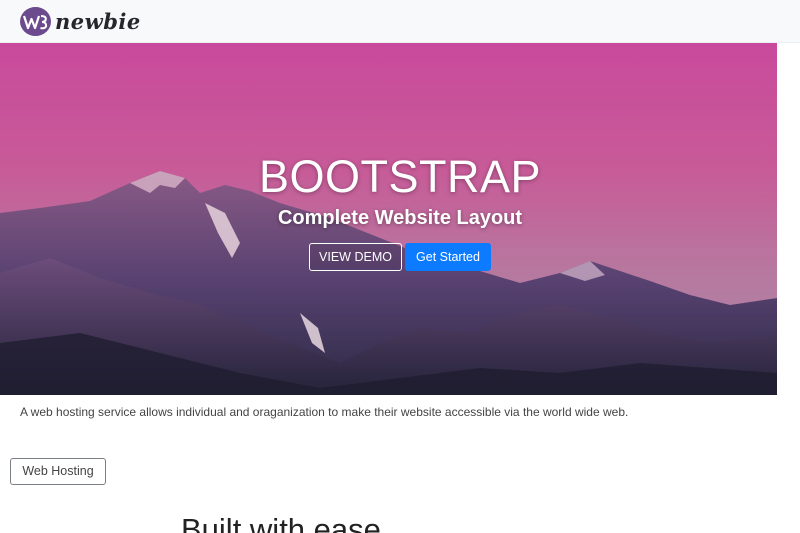  What do you see at coordinates (400, 21) in the screenshot?
I see `top-navbar: newbie` at bounding box center [400, 21].